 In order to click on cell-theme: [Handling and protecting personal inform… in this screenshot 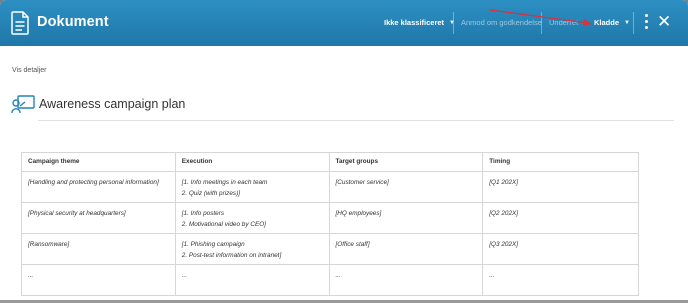, I will do `click(98, 187)`.